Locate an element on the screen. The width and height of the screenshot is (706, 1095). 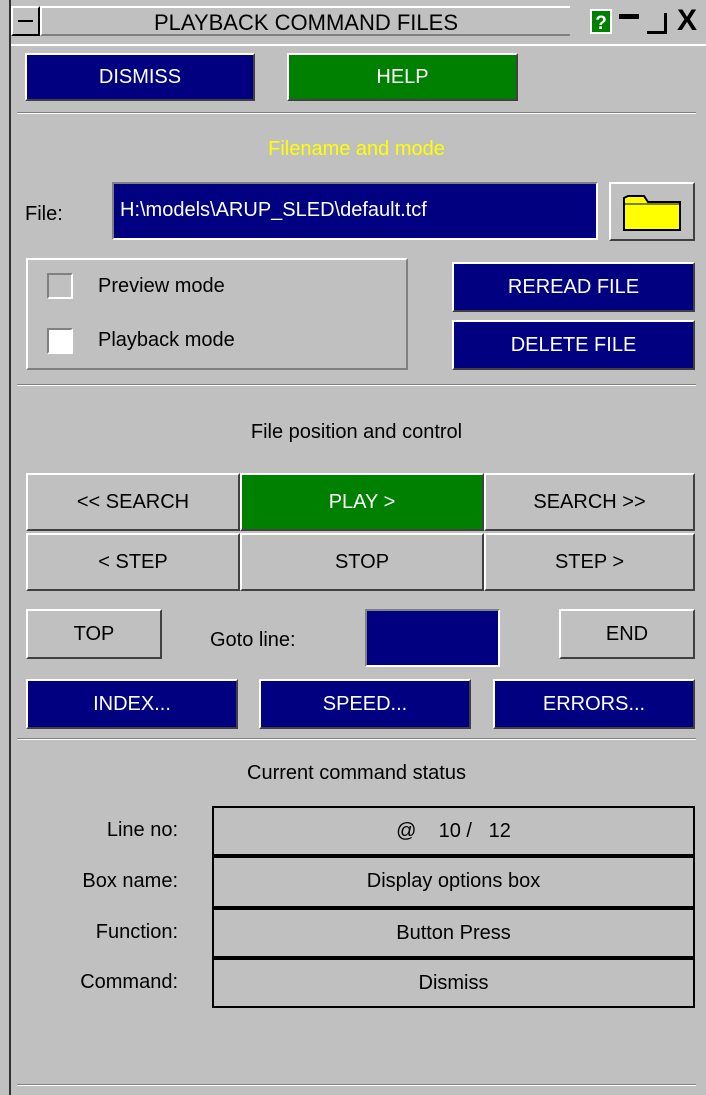
maximize-icon is located at coordinates (657, 23).